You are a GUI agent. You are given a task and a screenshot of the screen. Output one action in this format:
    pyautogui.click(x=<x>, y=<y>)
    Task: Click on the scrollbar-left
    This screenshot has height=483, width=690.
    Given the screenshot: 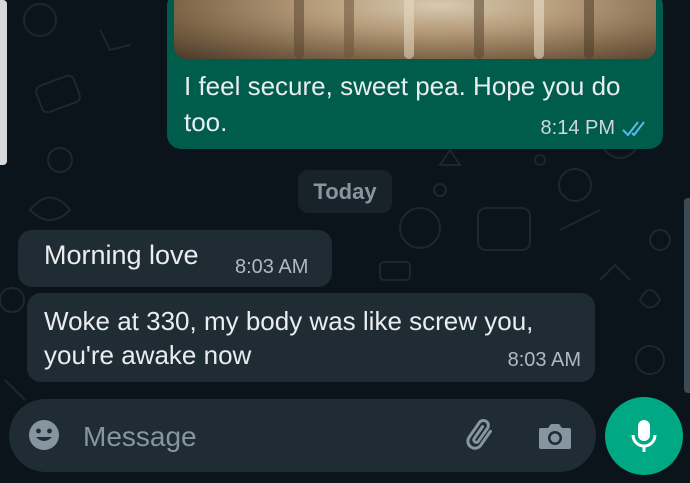 What is the action you would take?
    pyautogui.click(x=3, y=82)
    